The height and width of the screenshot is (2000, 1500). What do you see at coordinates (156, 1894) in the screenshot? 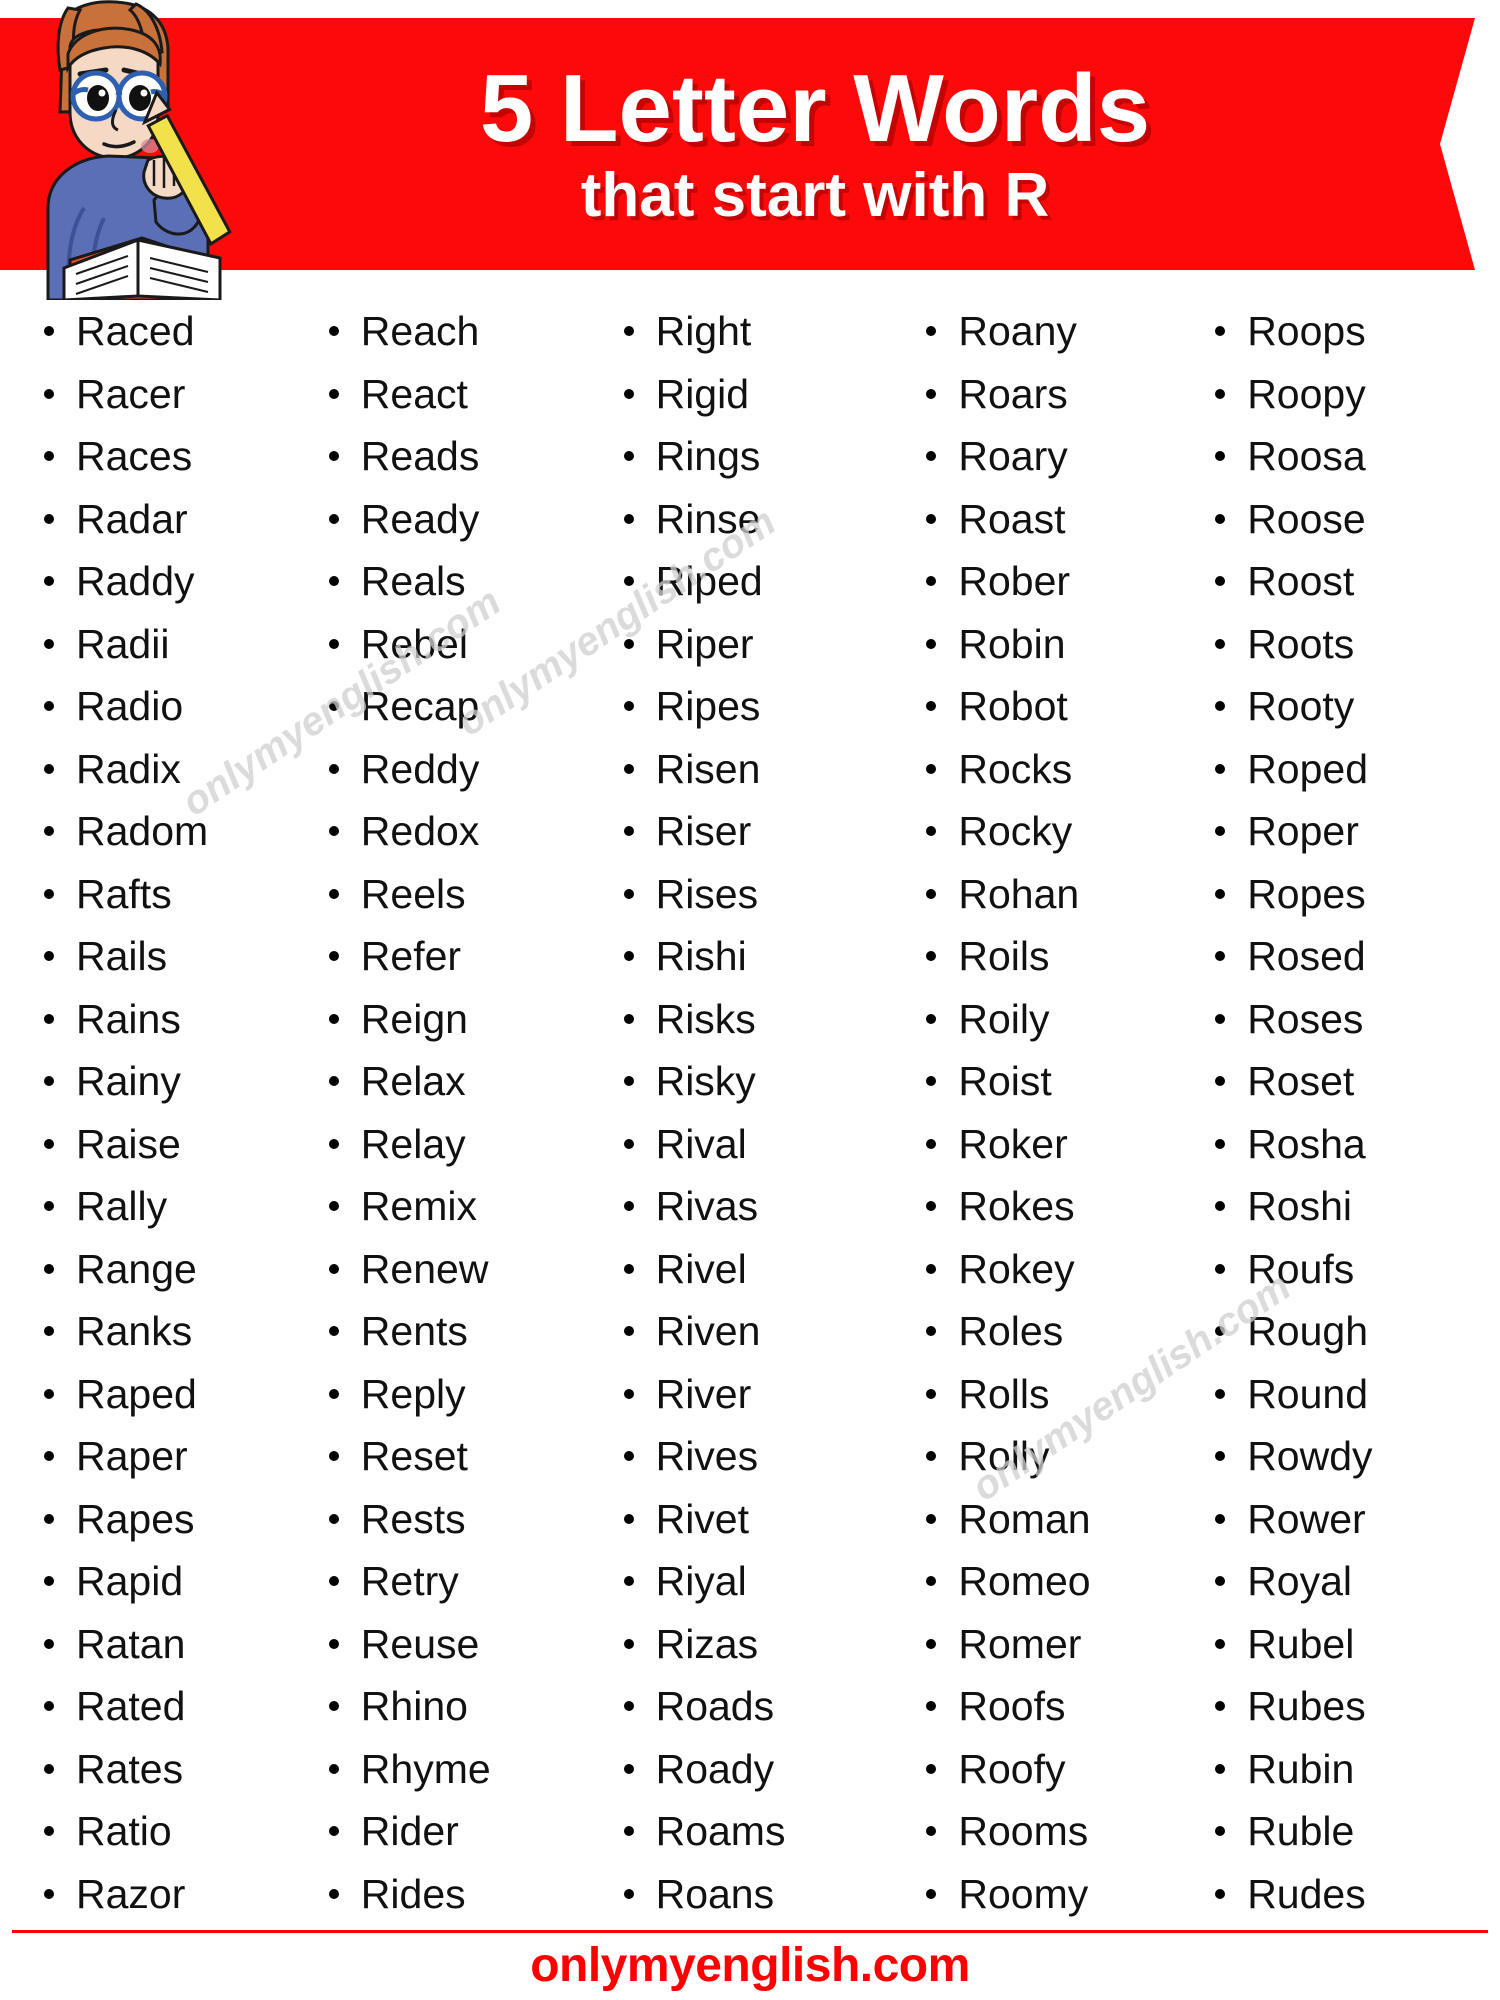
I see `list-item: Razor` at bounding box center [156, 1894].